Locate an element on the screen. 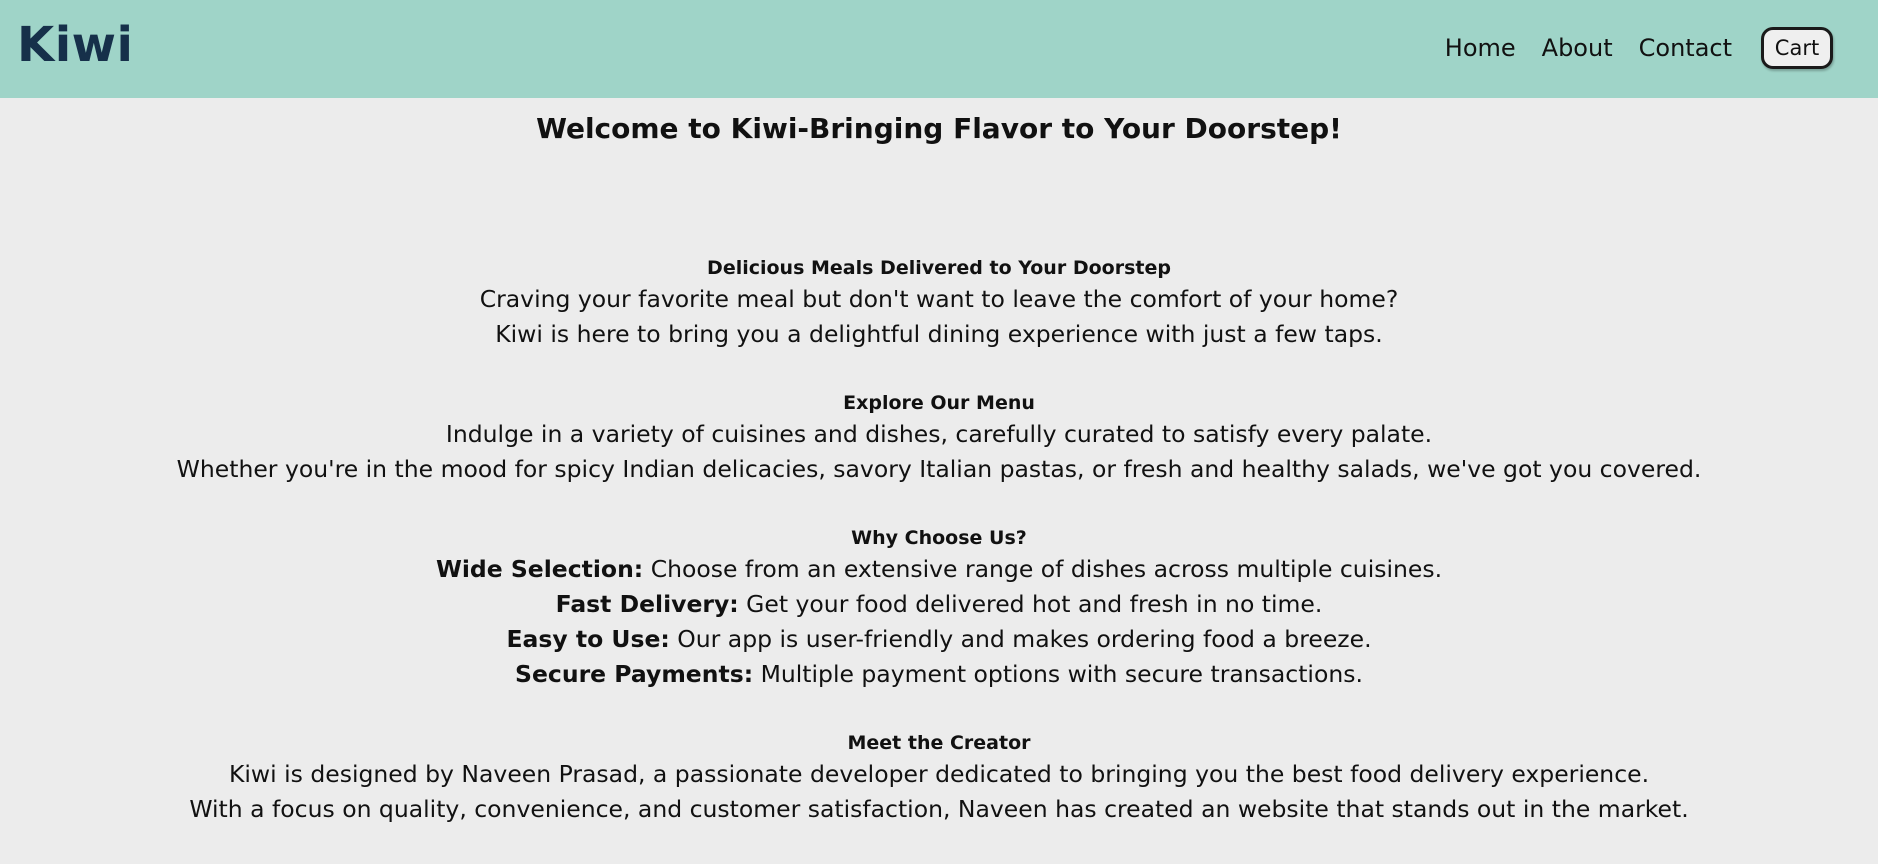 The height and width of the screenshot is (864, 1878). feature-label: Fast Delivery: is located at coordinates (647, 604).